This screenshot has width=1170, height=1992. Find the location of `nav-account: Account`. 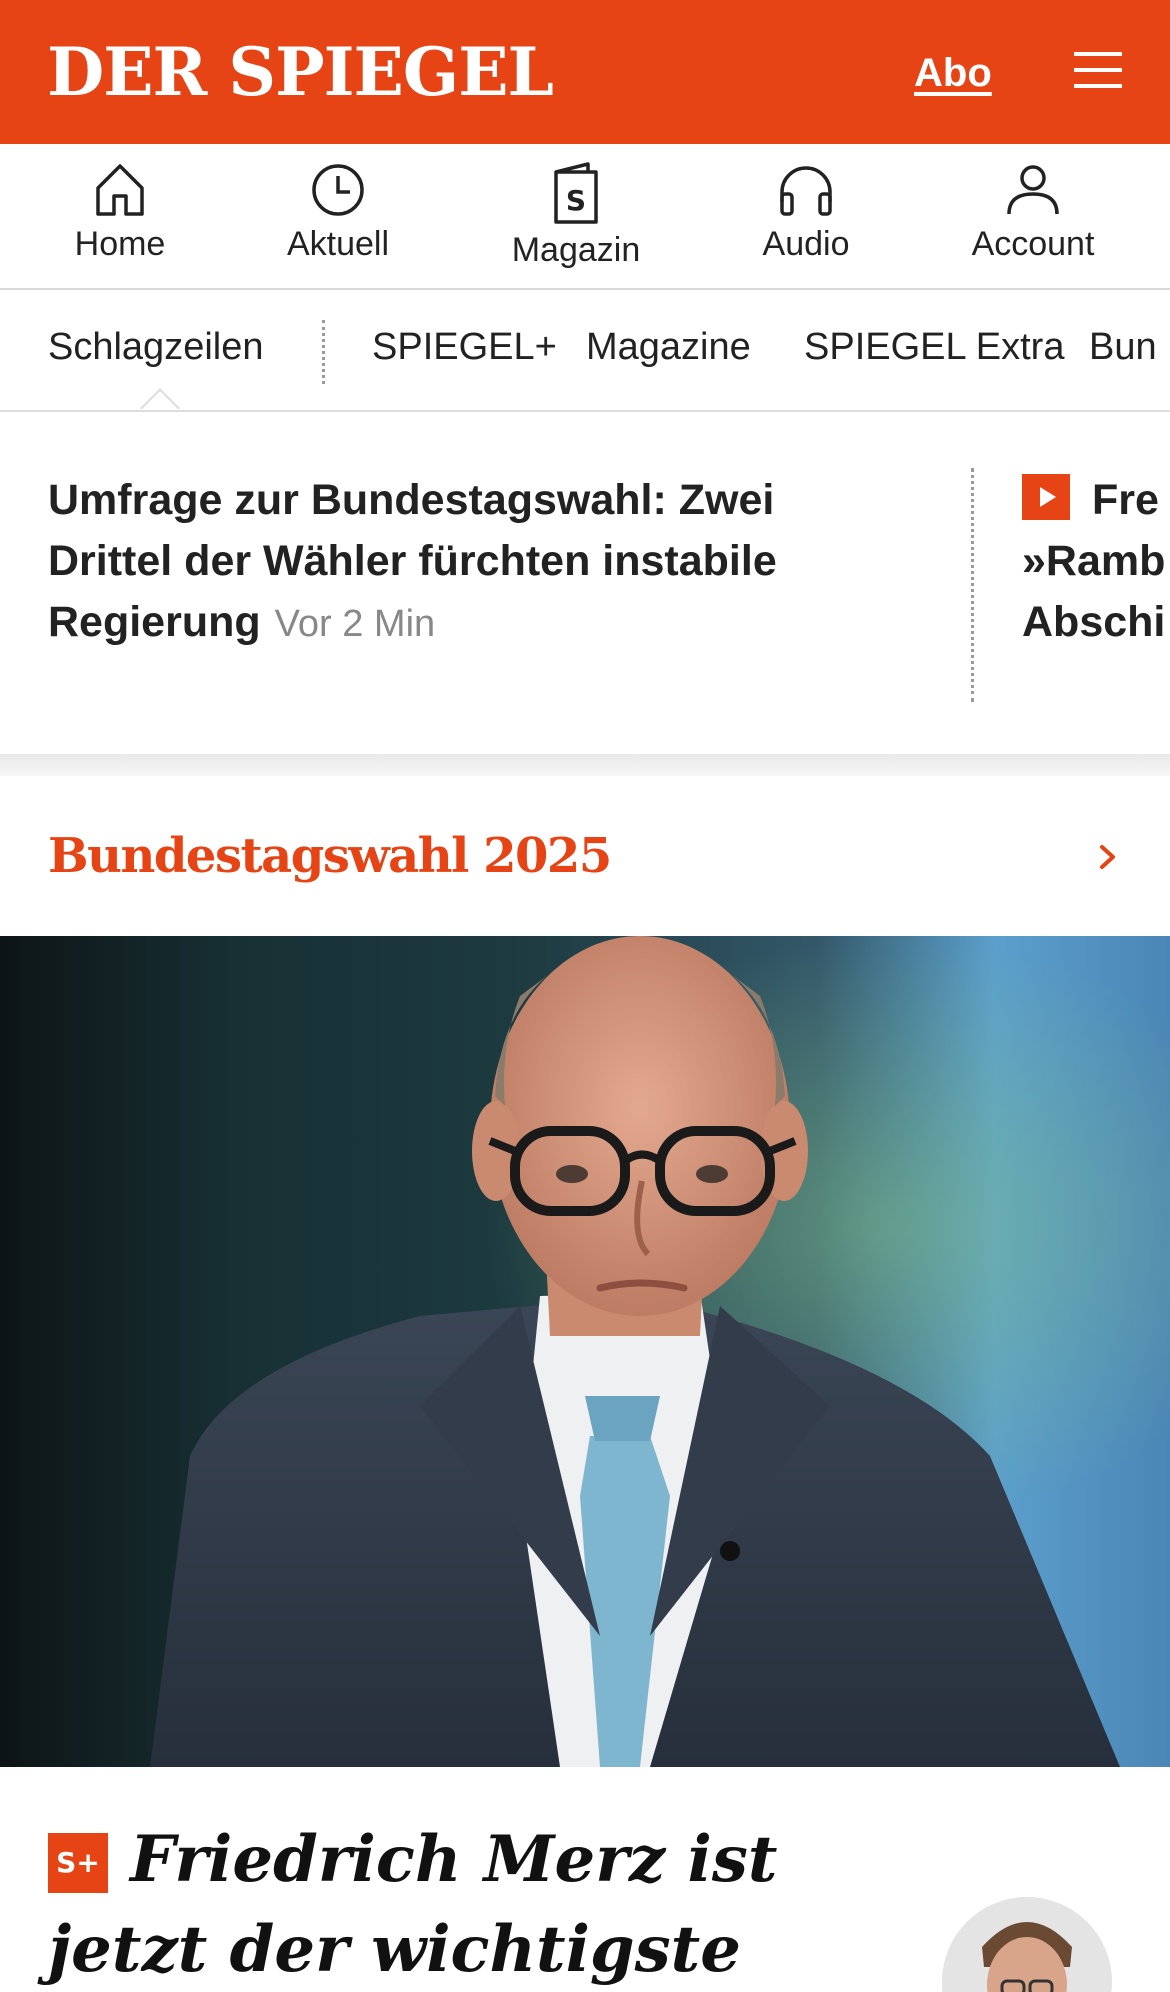

nav-account: Account is located at coordinates (1033, 216).